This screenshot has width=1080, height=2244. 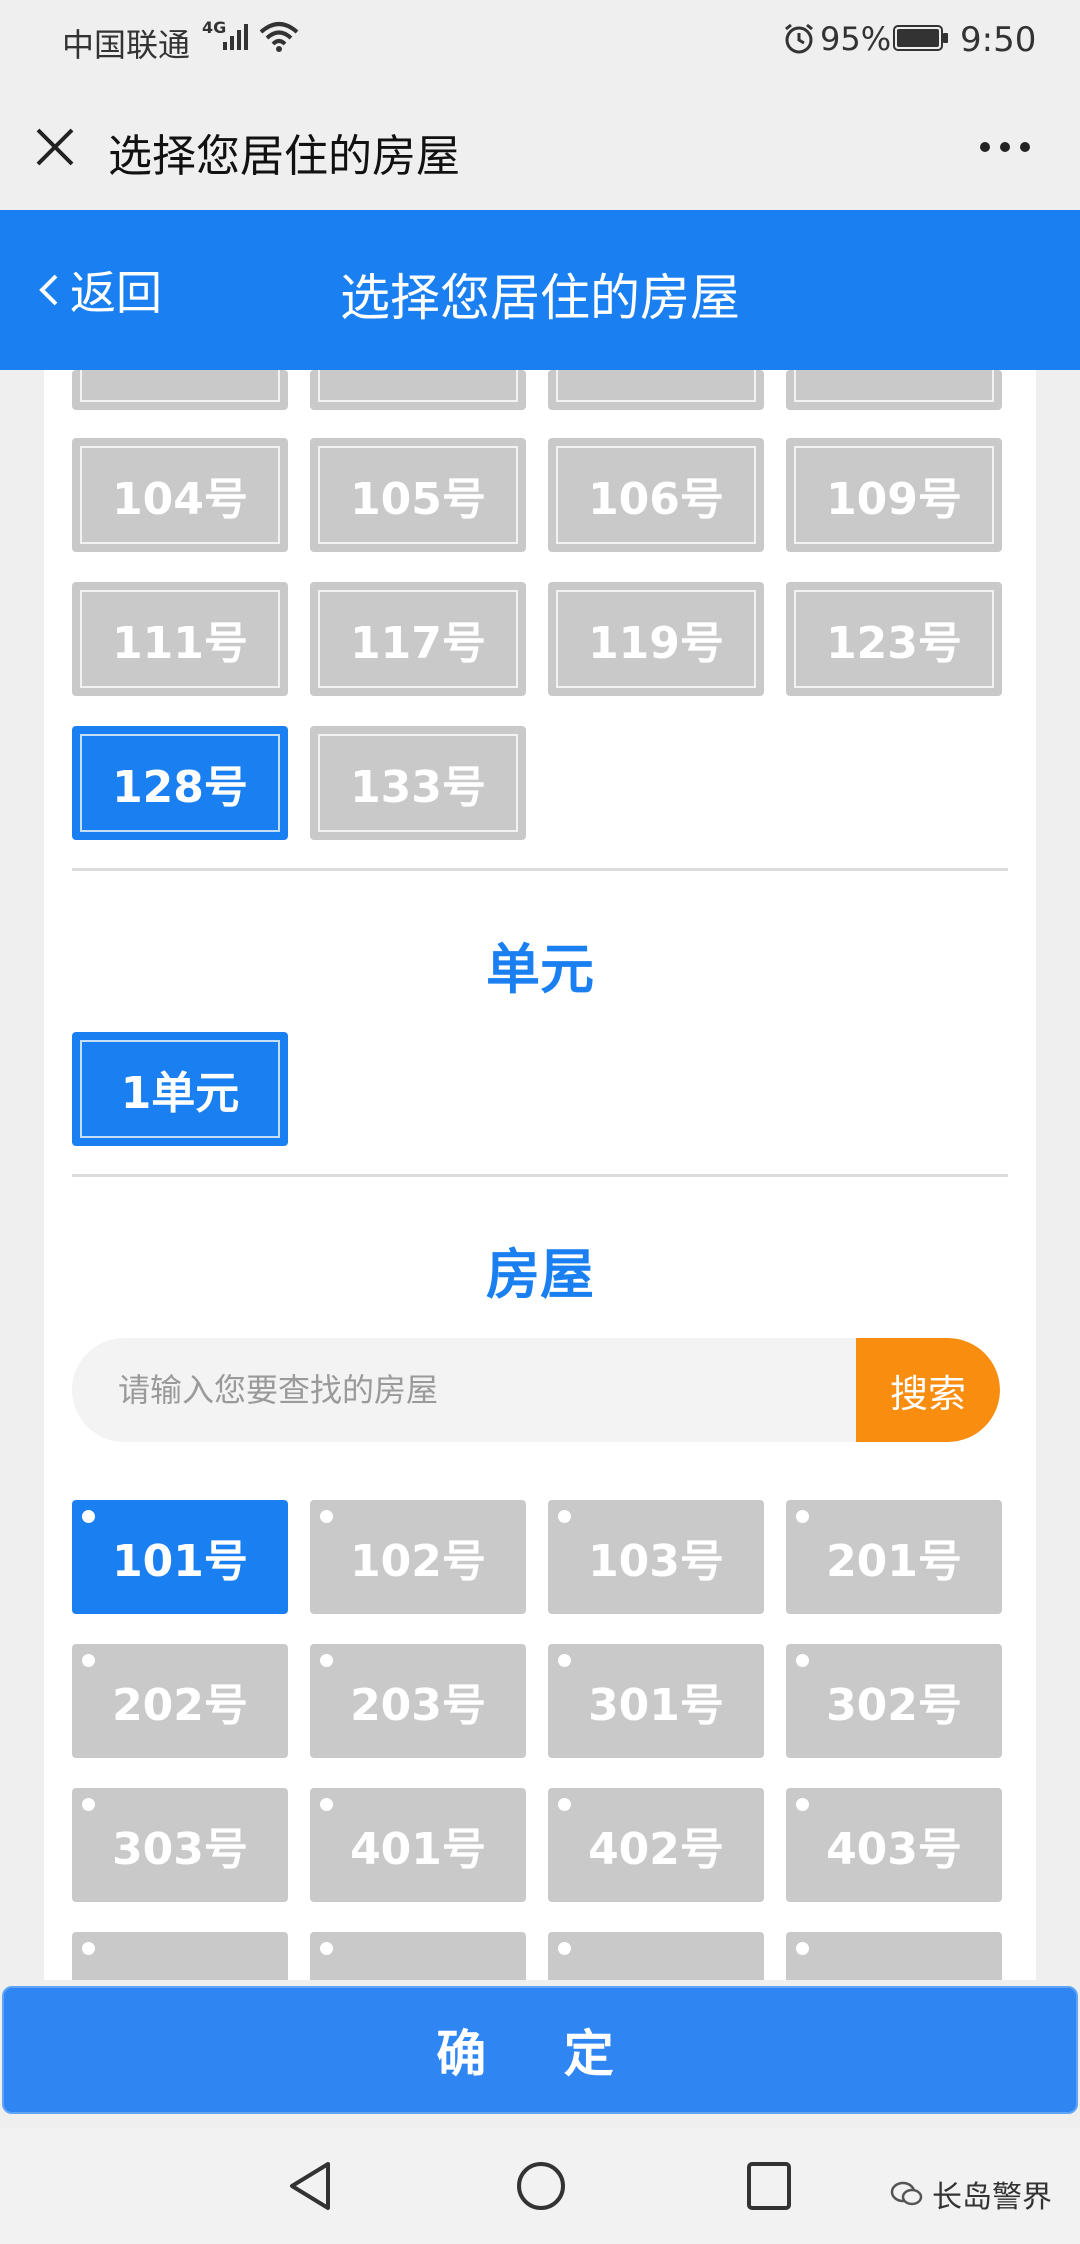 What do you see at coordinates (540, 2050) in the screenshot?
I see `confirm-button: 确 定` at bounding box center [540, 2050].